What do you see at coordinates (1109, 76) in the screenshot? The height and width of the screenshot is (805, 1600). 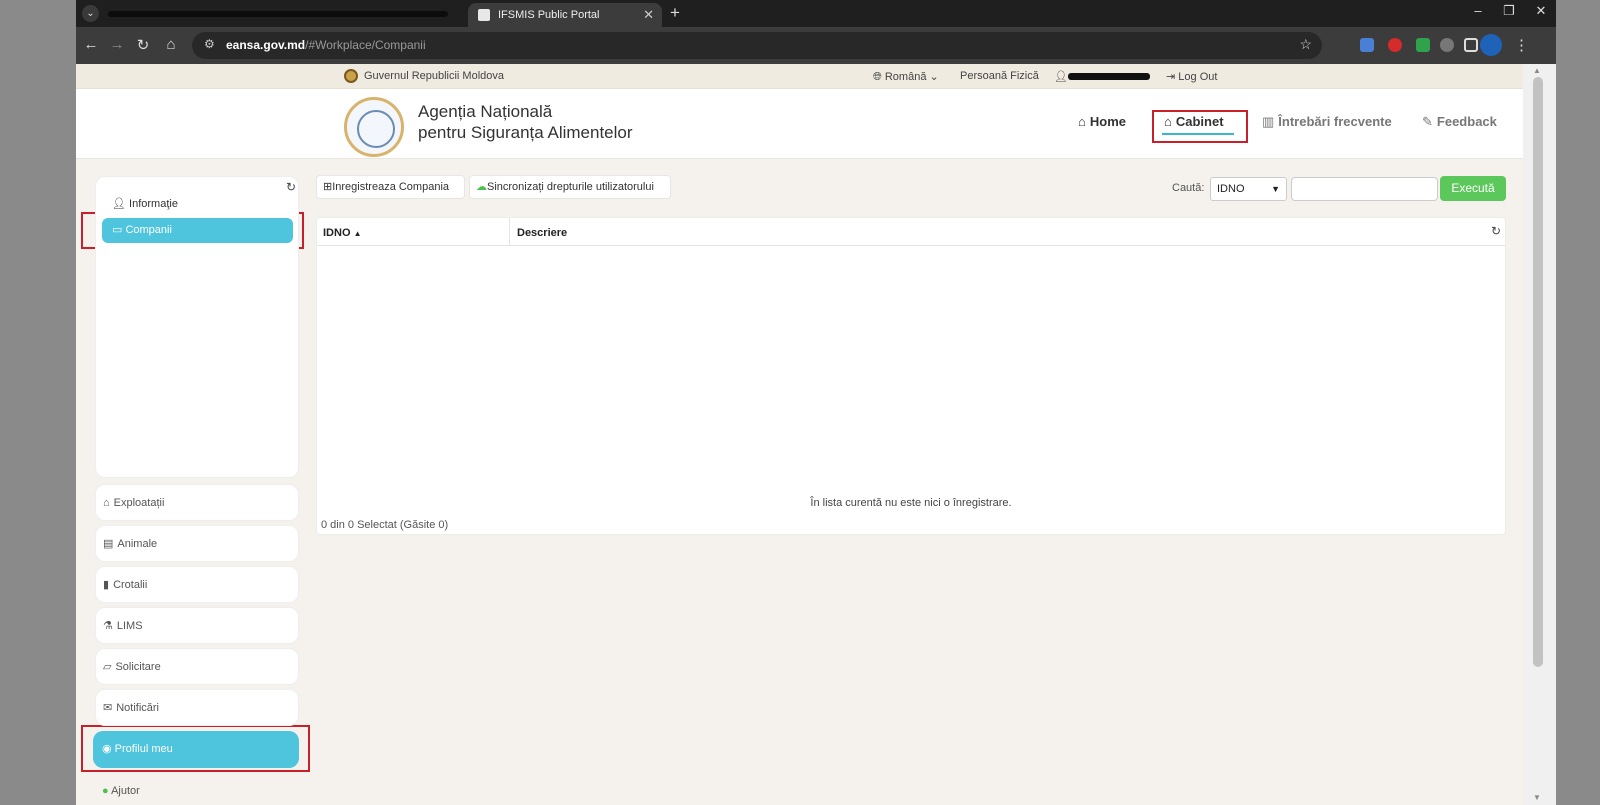 I see `redacted-username` at bounding box center [1109, 76].